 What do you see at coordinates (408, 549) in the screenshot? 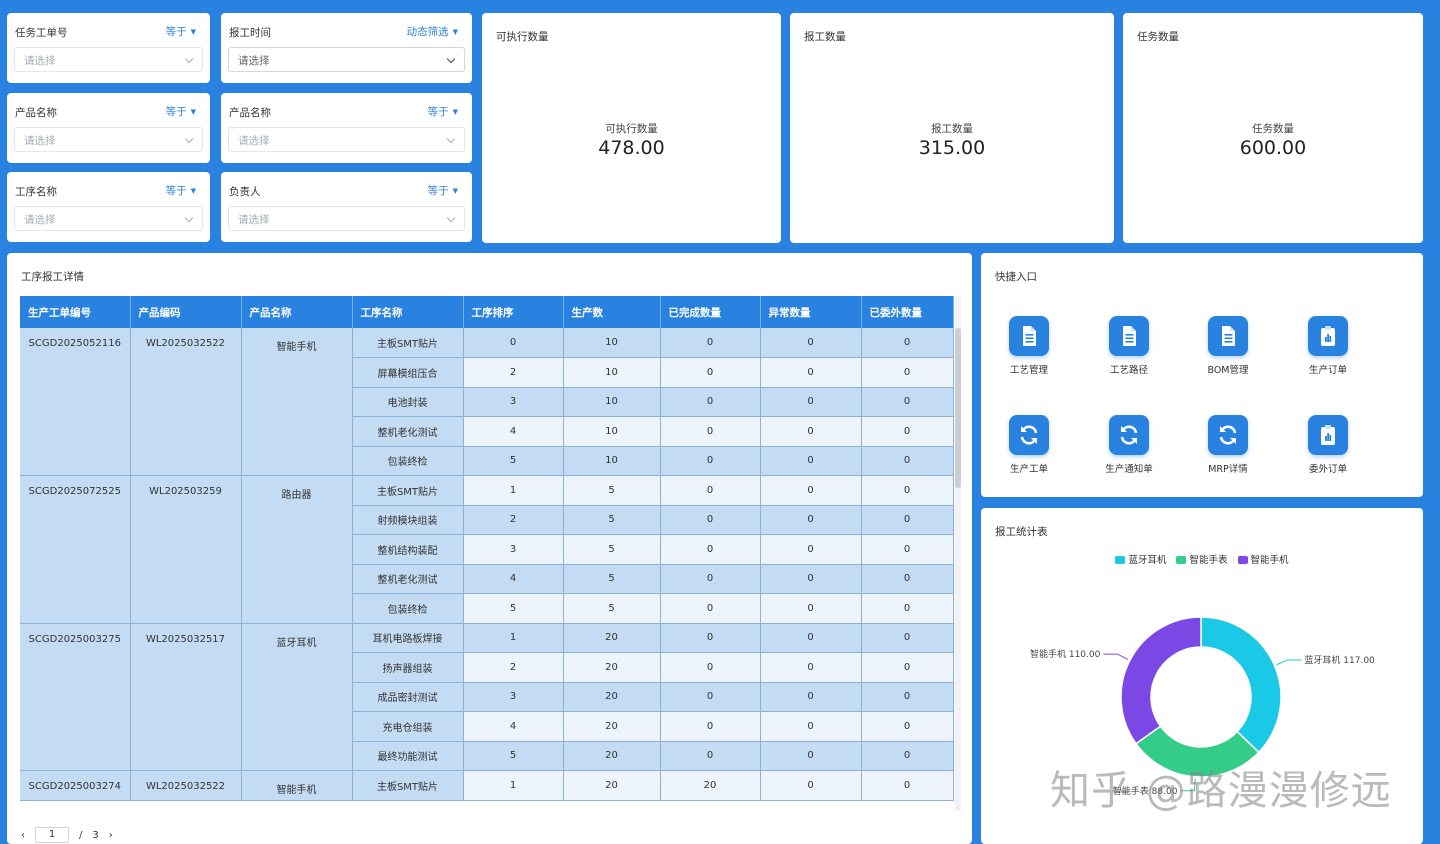
I see `cell-process-name: 整机结构装配` at bounding box center [408, 549].